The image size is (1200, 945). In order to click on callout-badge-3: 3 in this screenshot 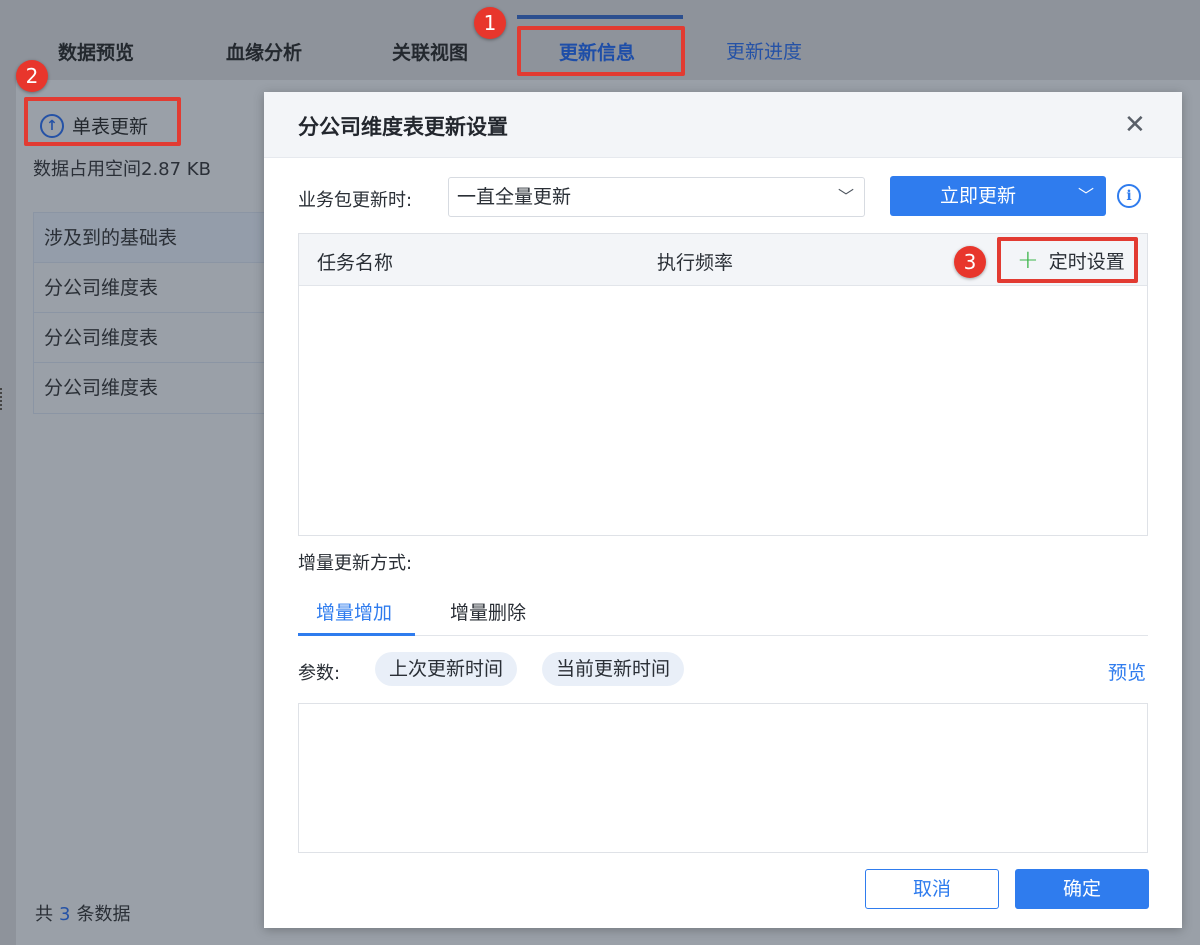, I will do `click(970, 262)`.